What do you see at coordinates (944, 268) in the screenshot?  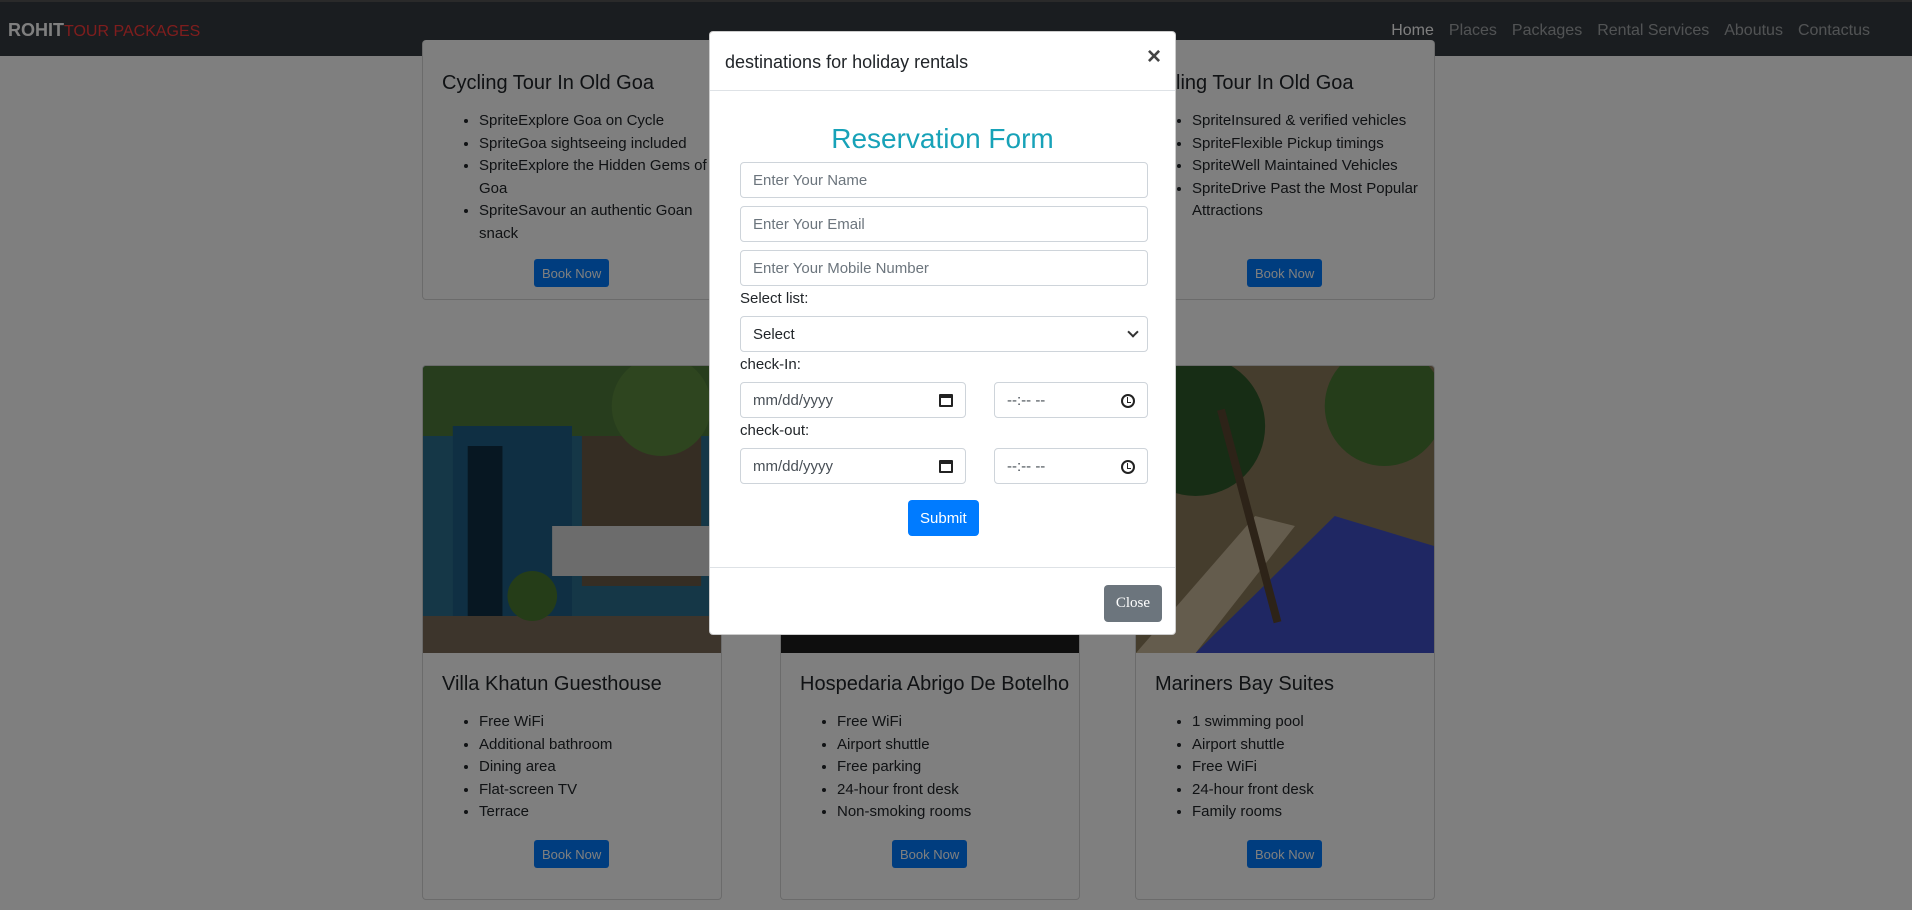 I see `mobile-input: Enter Your Mobile Number` at bounding box center [944, 268].